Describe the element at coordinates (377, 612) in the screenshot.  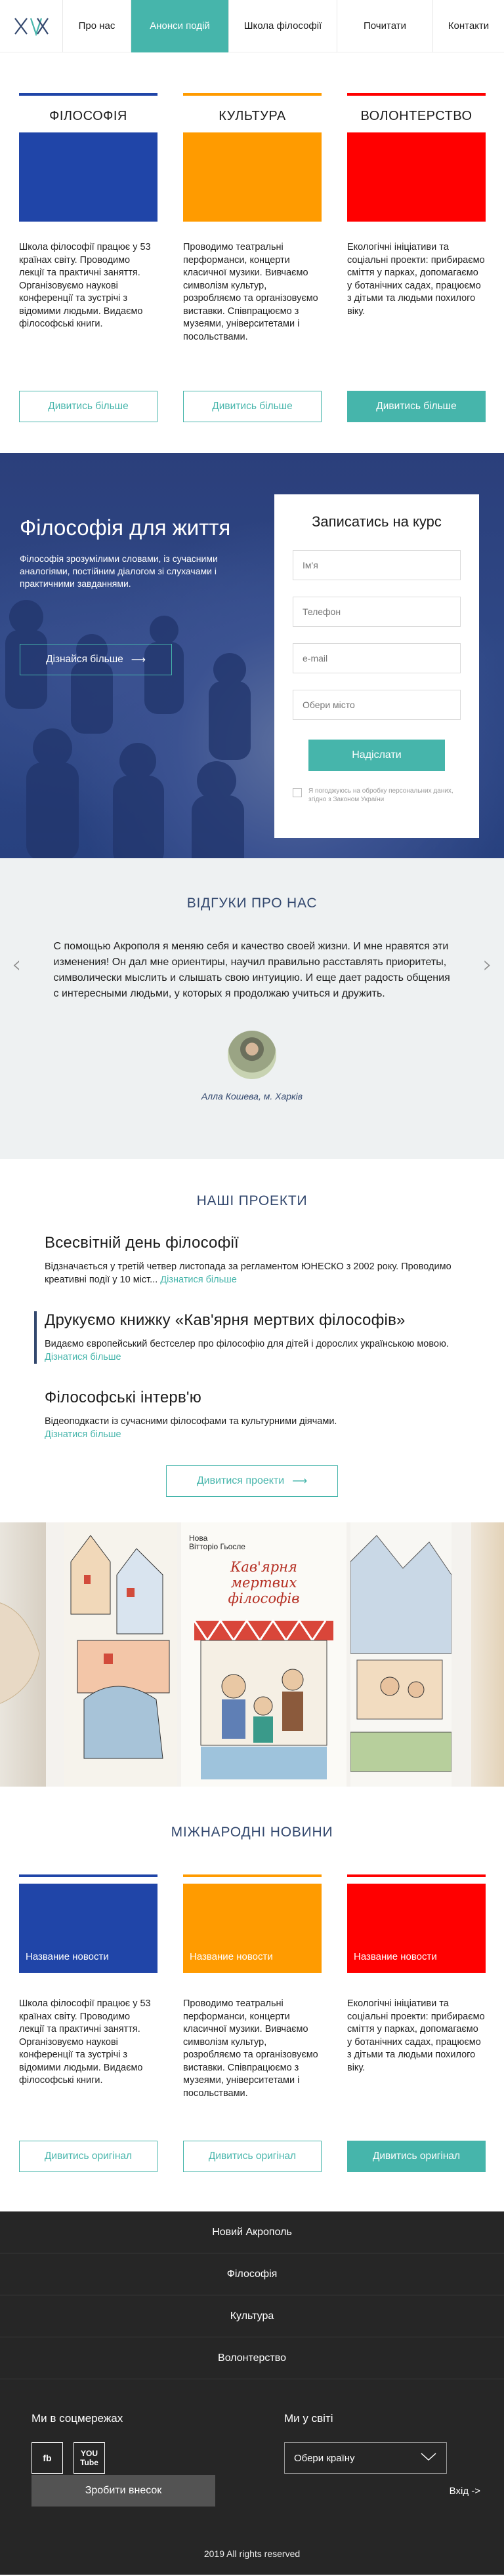
I see `phone-field: Телефон` at that location.